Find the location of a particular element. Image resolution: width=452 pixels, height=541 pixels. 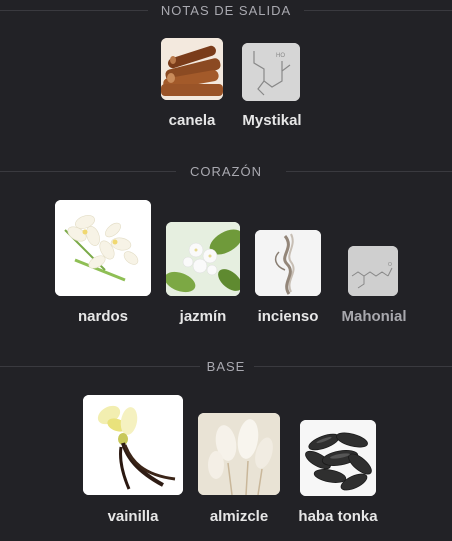

cinnamon-icon is located at coordinates (192, 69).